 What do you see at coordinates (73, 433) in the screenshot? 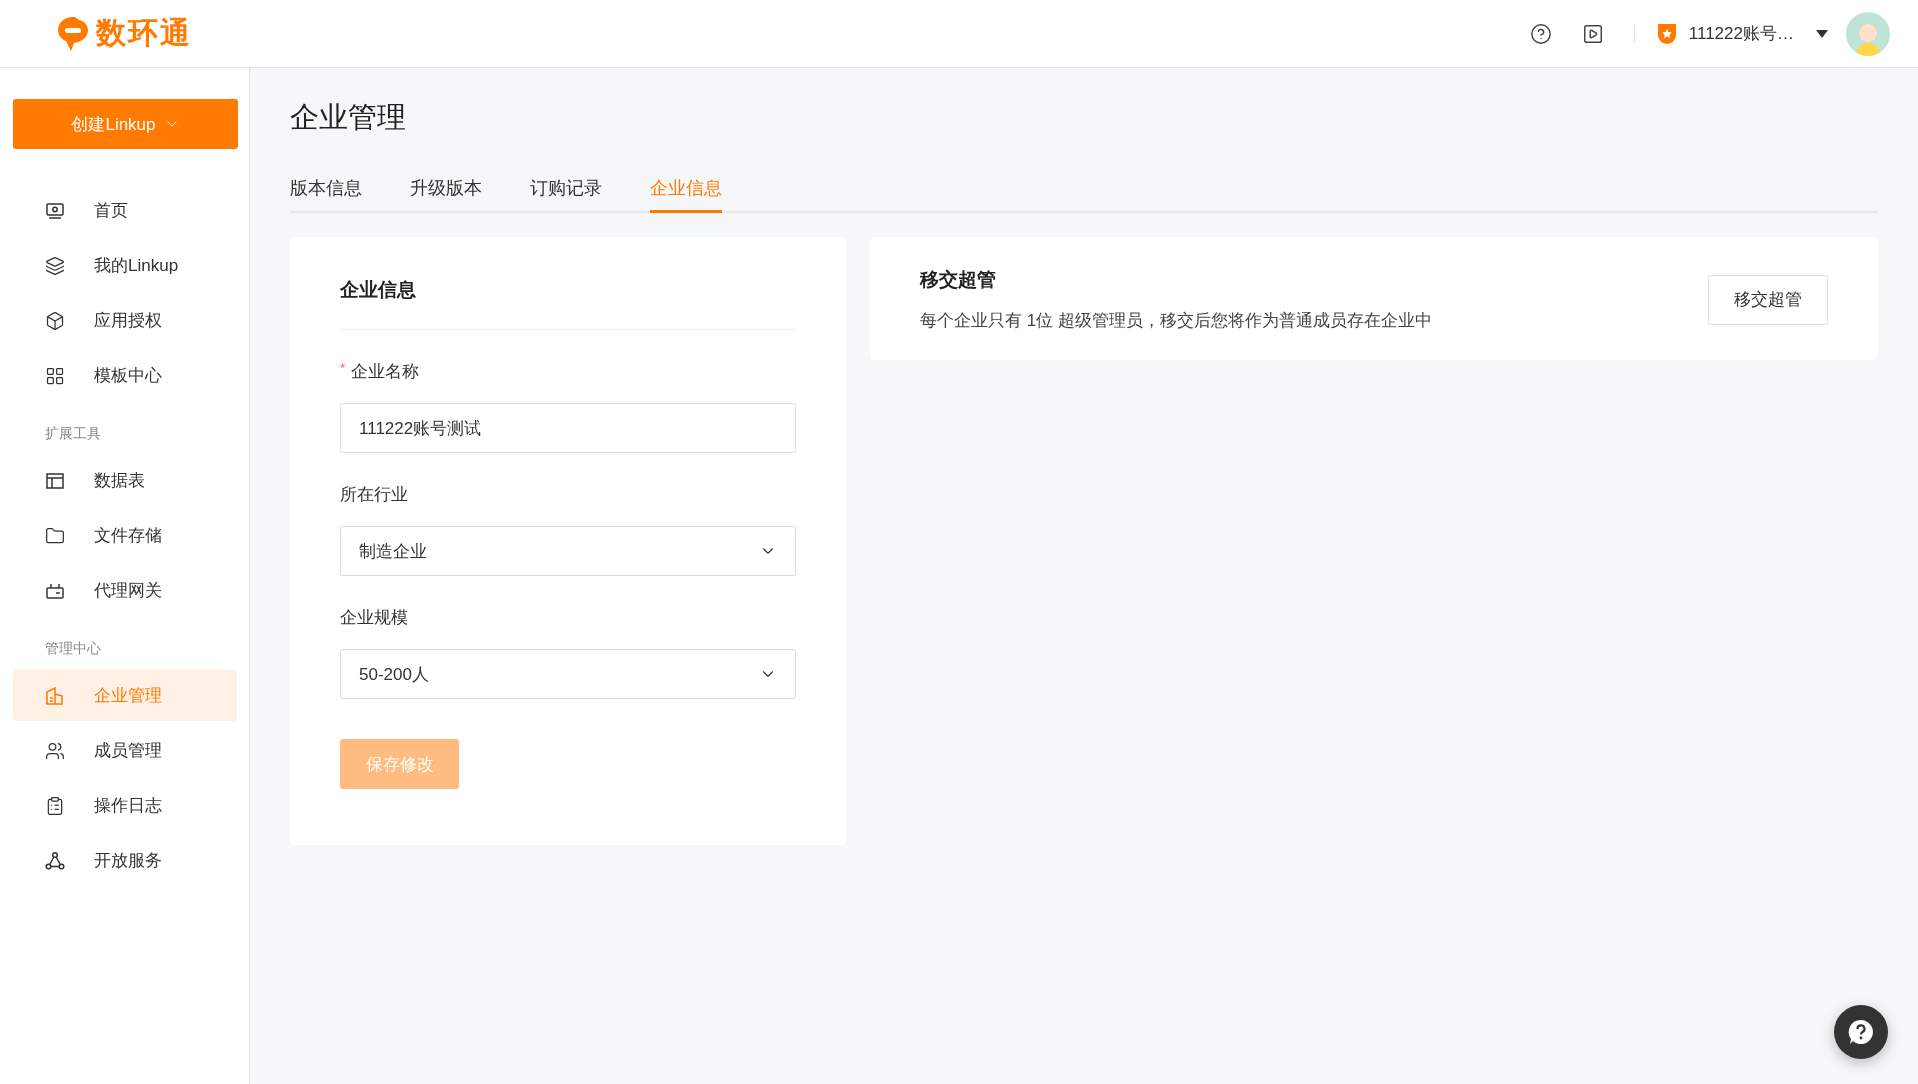
I see `sidebar-section-title: 扩展工具` at bounding box center [73, 433].